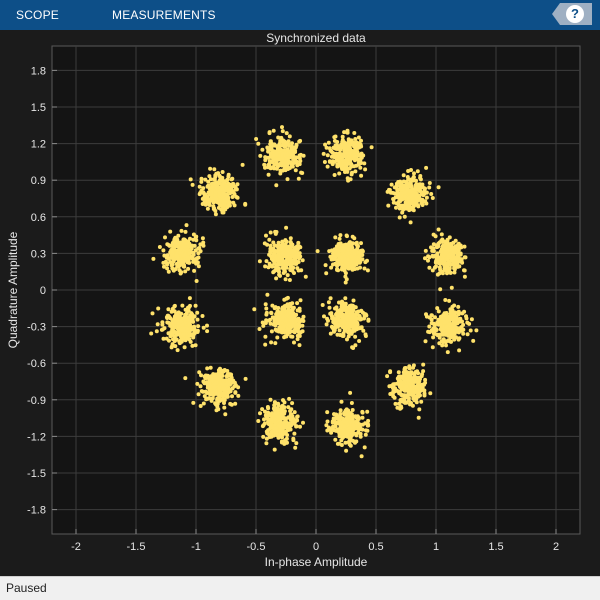 This screenshot has width=600, height=600. What do you see at coordinates (164, 15) in the screenshot?
I see `tab-measurements: MEASUREMENTS` at bounding box center [164, 15].